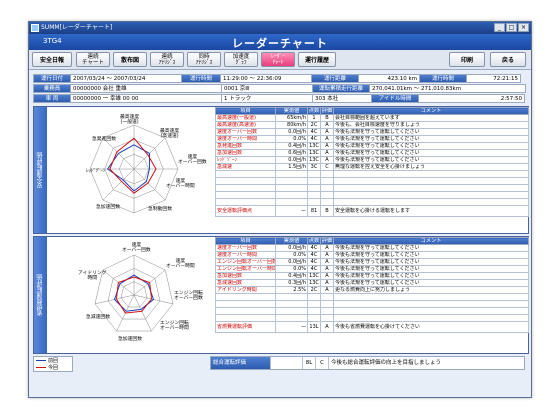 This screenshot has height=420, width=560. I want to click on measured-cell: 65km/h, so click(291, 118).